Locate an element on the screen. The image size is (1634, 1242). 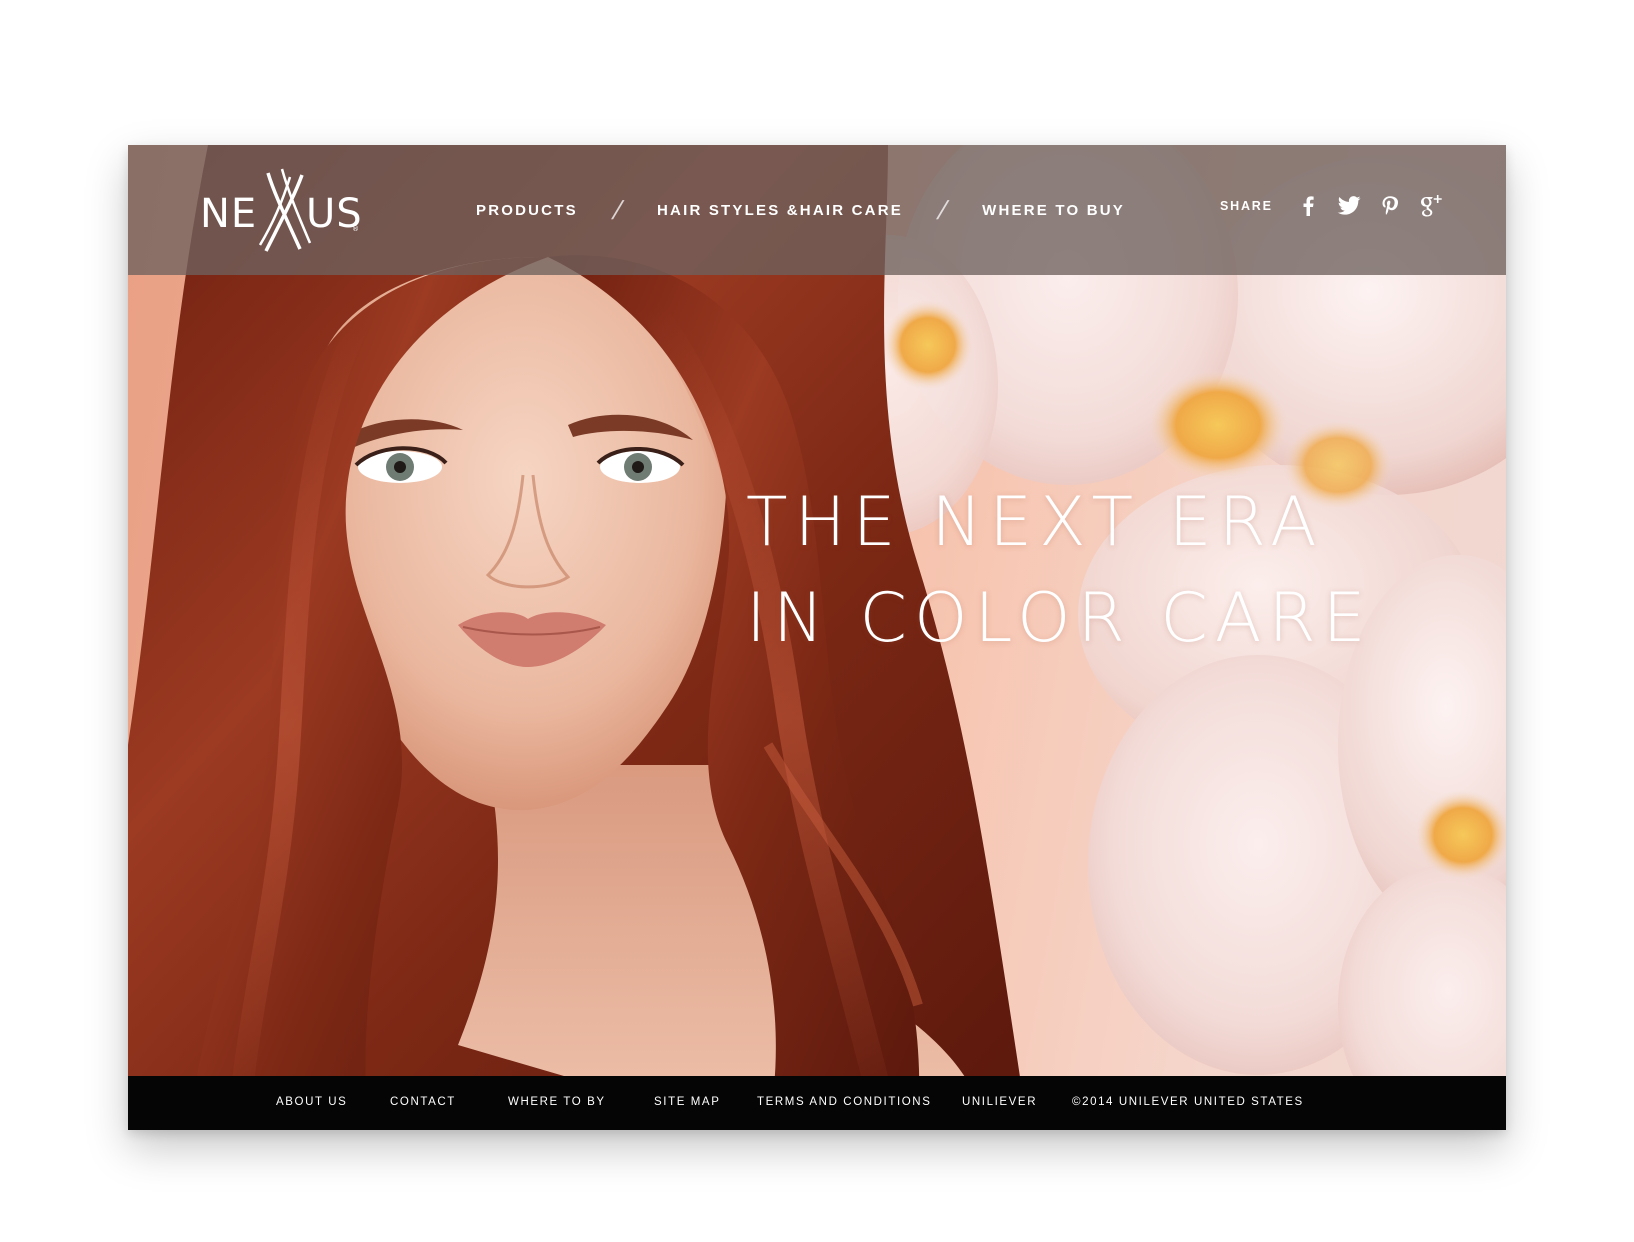
nexxus-logo: NE US ® is located at coordinates (282, 209).